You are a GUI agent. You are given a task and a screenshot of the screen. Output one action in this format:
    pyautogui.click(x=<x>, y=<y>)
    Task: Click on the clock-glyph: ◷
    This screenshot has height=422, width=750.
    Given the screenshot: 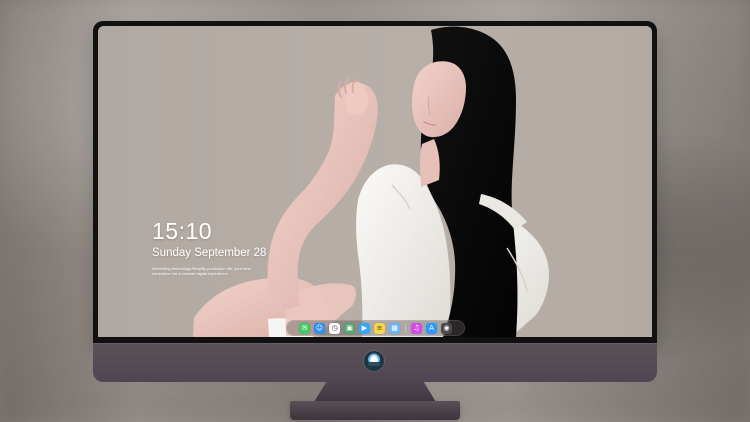 What is the action you would take?
    pyautogui.click(x=334, y=327)
    